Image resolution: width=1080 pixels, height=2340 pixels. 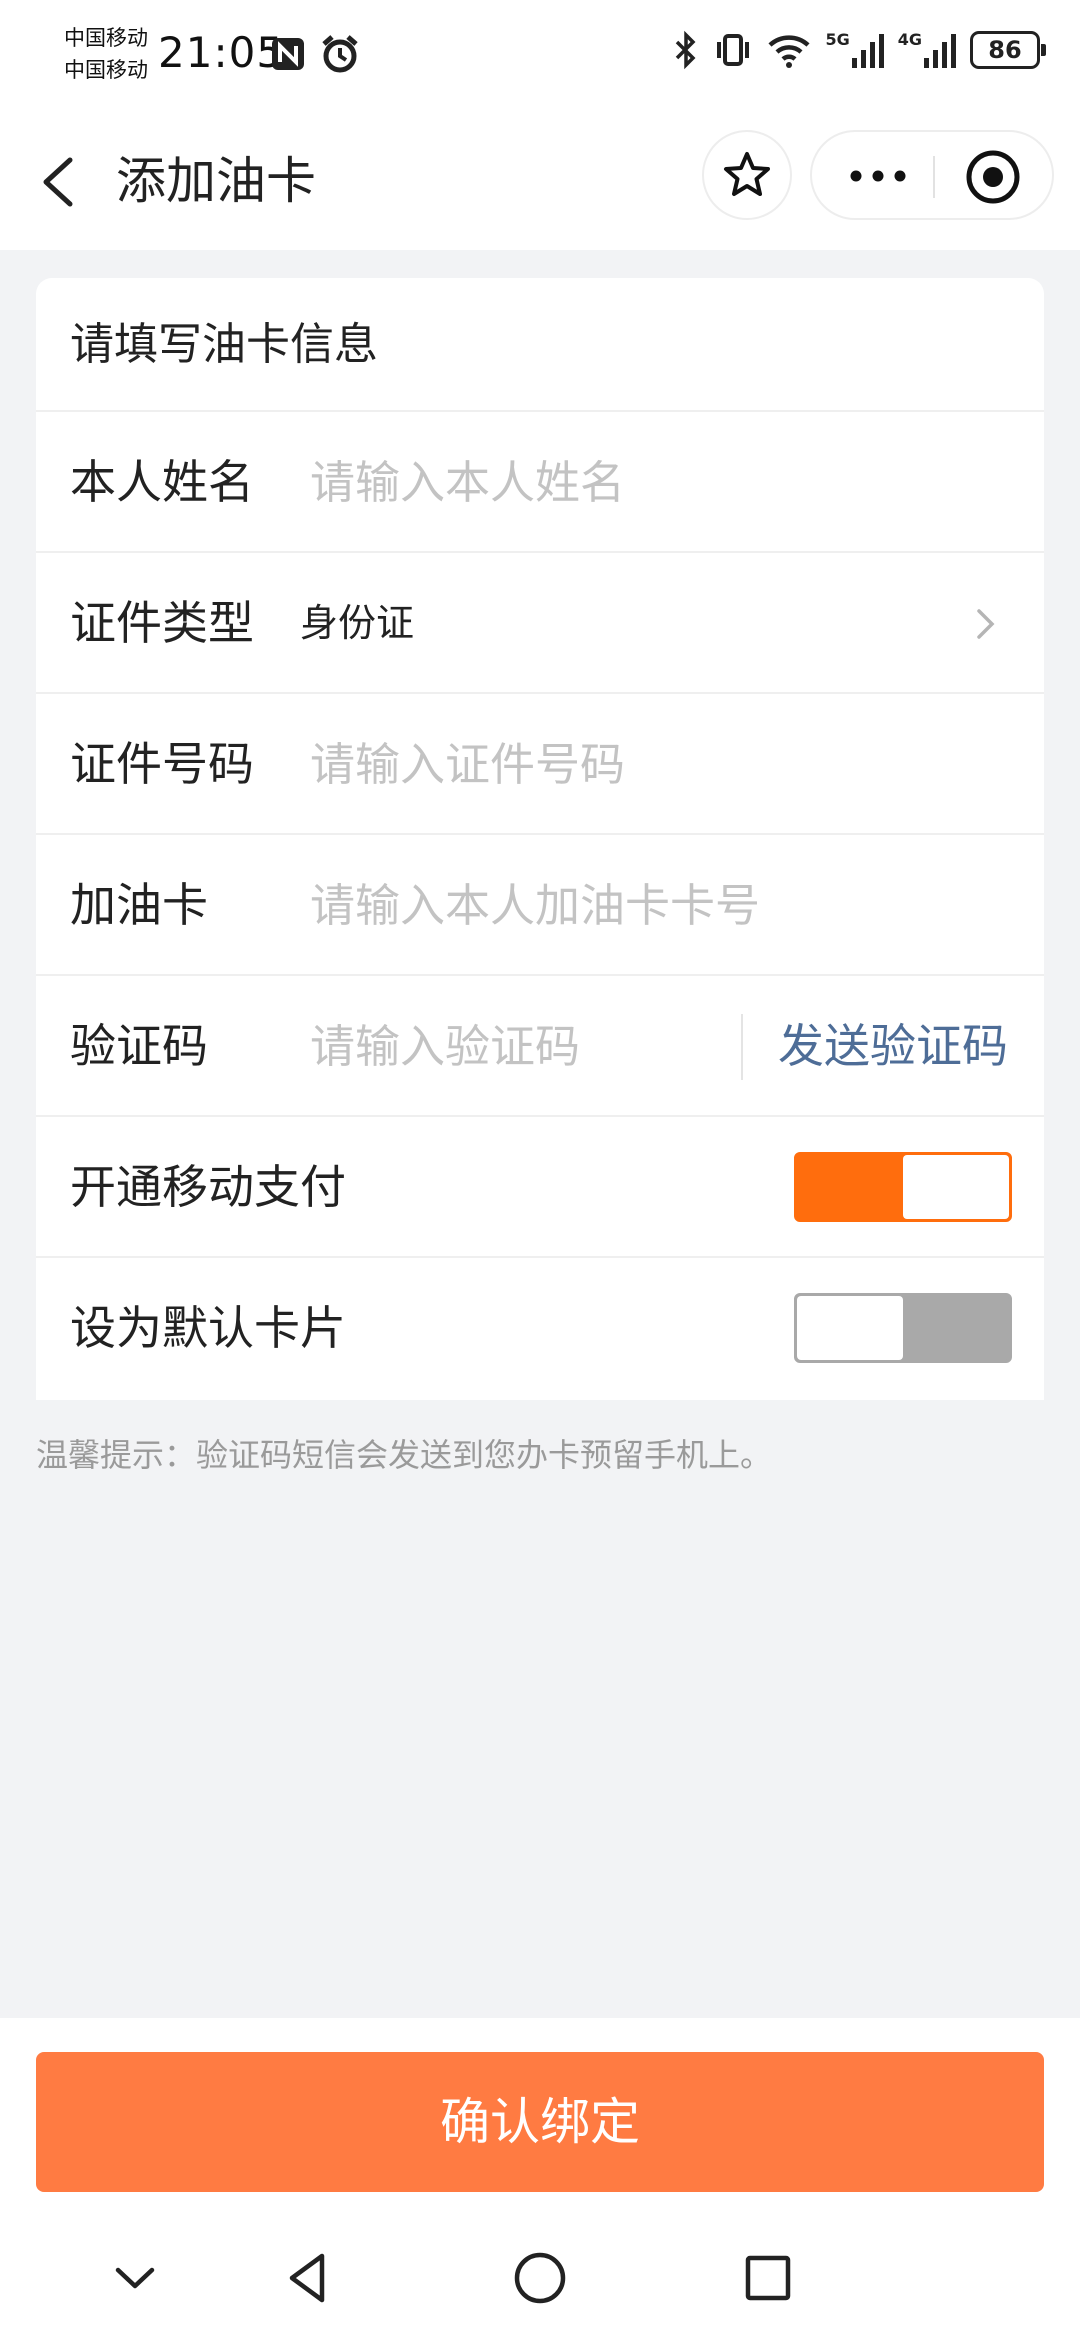 I want to click on id-number-row: 证件号码, so click(x=540, y=764).